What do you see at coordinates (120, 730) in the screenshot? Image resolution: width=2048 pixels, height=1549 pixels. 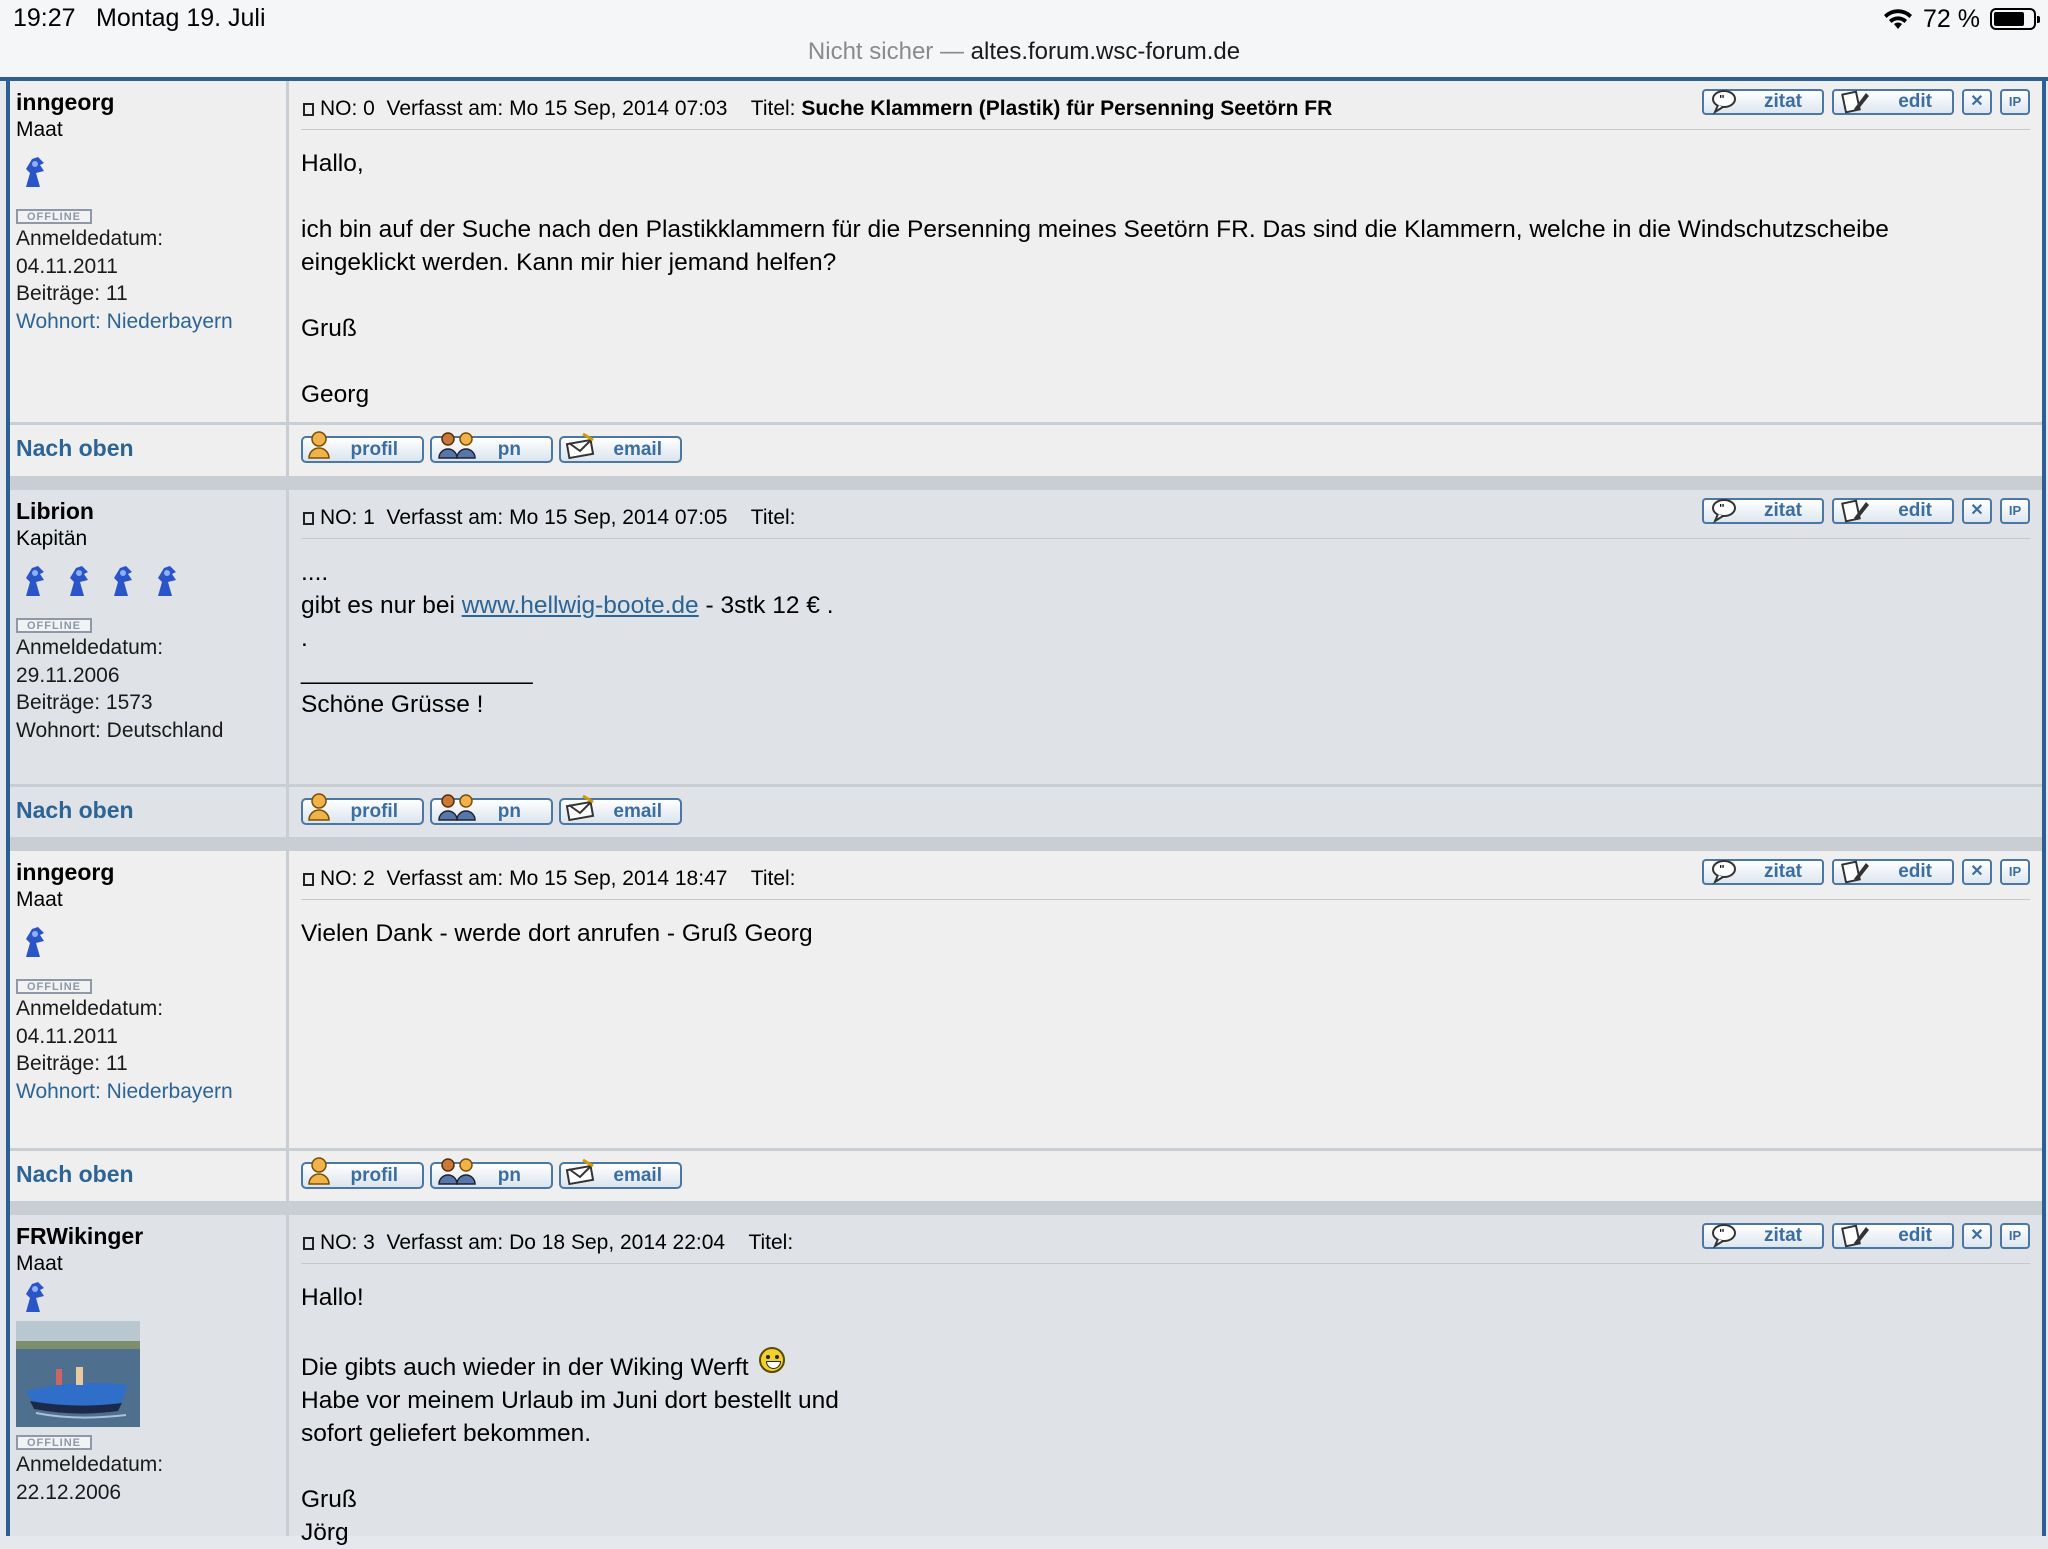 I see `location: Wohnort: Deutschland` at bounding box center [120, 730].